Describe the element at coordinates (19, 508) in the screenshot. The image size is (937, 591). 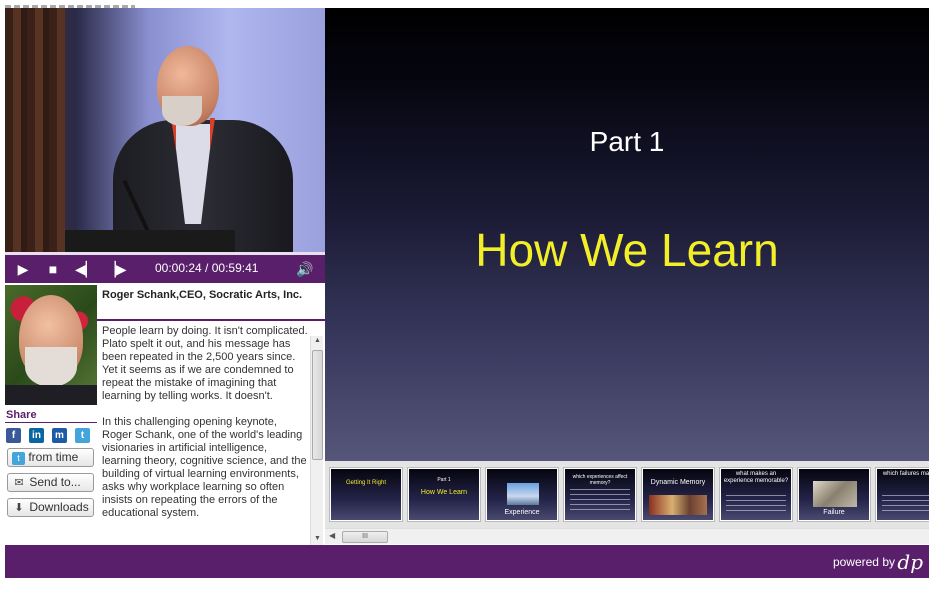
I see `download-arrow-icon: ⬇` at that location.